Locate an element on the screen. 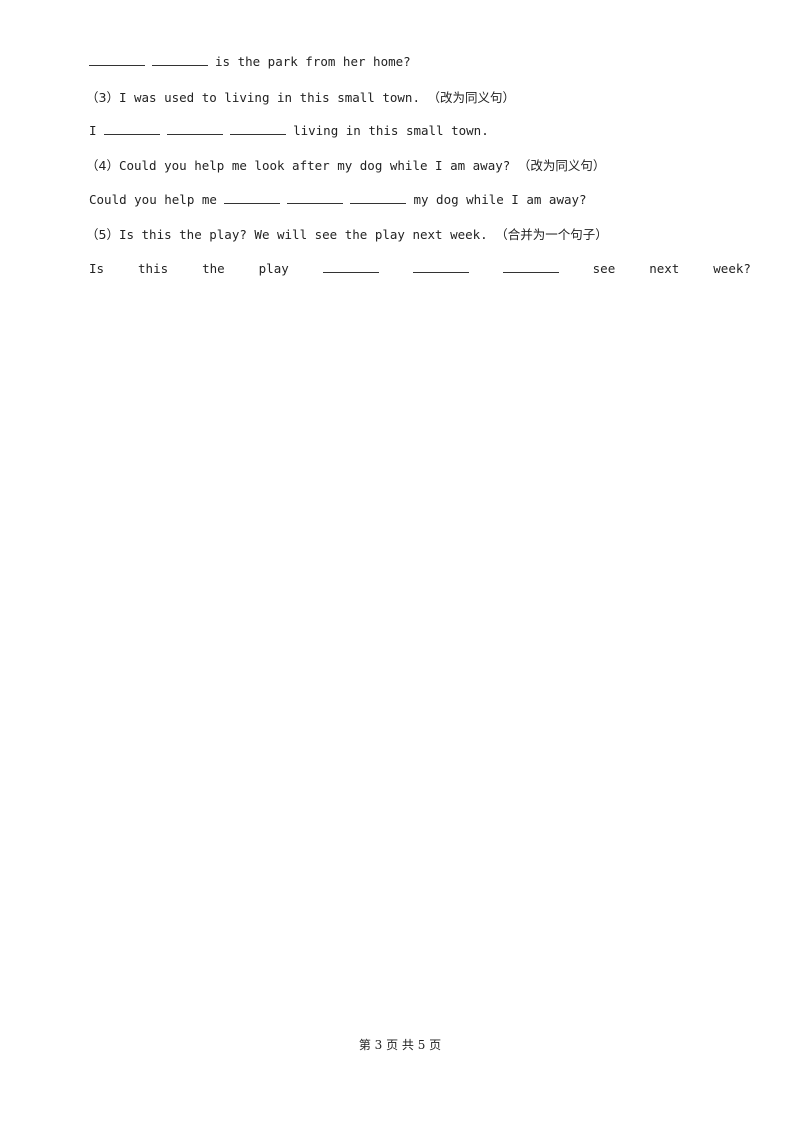 This screenshot has width=800, height=1132. answer-text-start: Could you help me is located at coordinates (153, 199).